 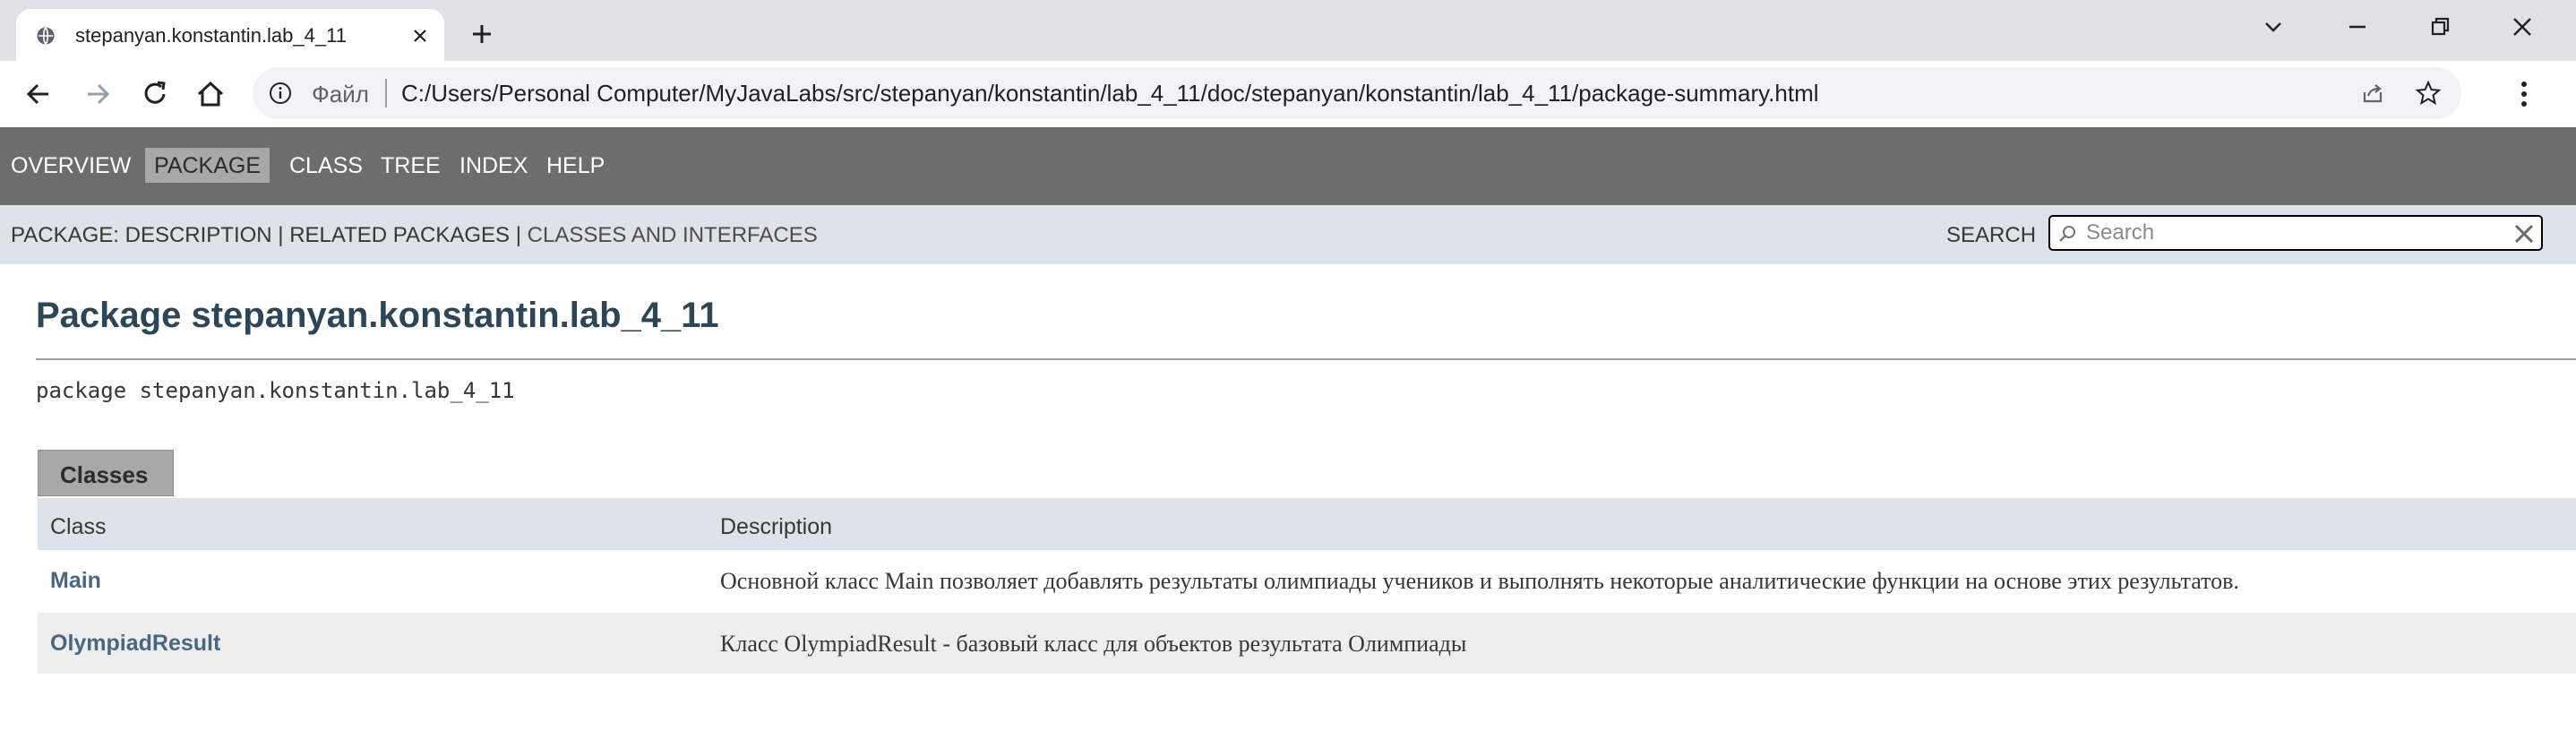 I want to click on table-header: Class Description, so click(x=1307, y=524).